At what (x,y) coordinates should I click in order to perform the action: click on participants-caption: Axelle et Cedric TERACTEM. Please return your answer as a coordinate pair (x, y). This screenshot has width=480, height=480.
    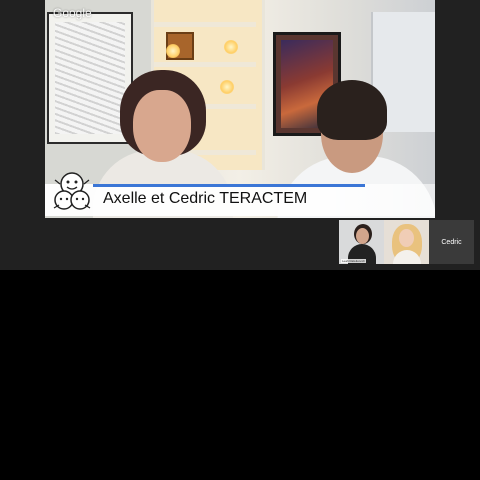
    Looking at the image, I should click on (205, 198).